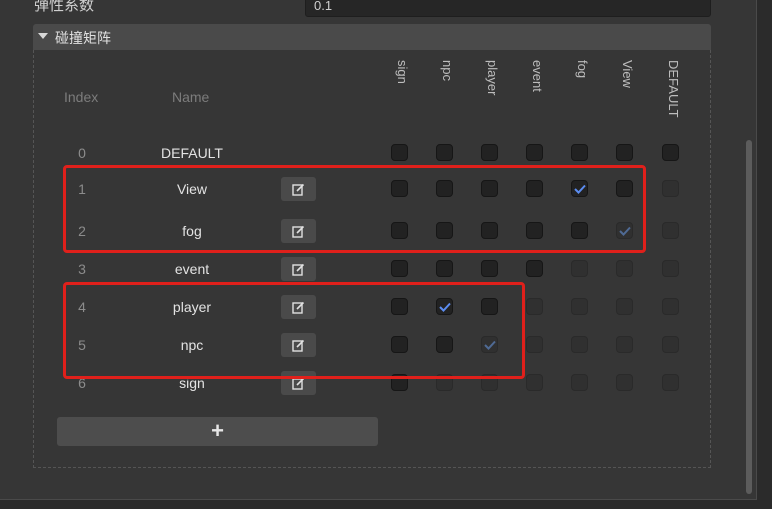 The height and width of the screenshot is (509, 772). What do you see at coordinates (508, 8) in the screenshot?
I see `elasticity-input: 0.1` at bounding box center [508, 8].